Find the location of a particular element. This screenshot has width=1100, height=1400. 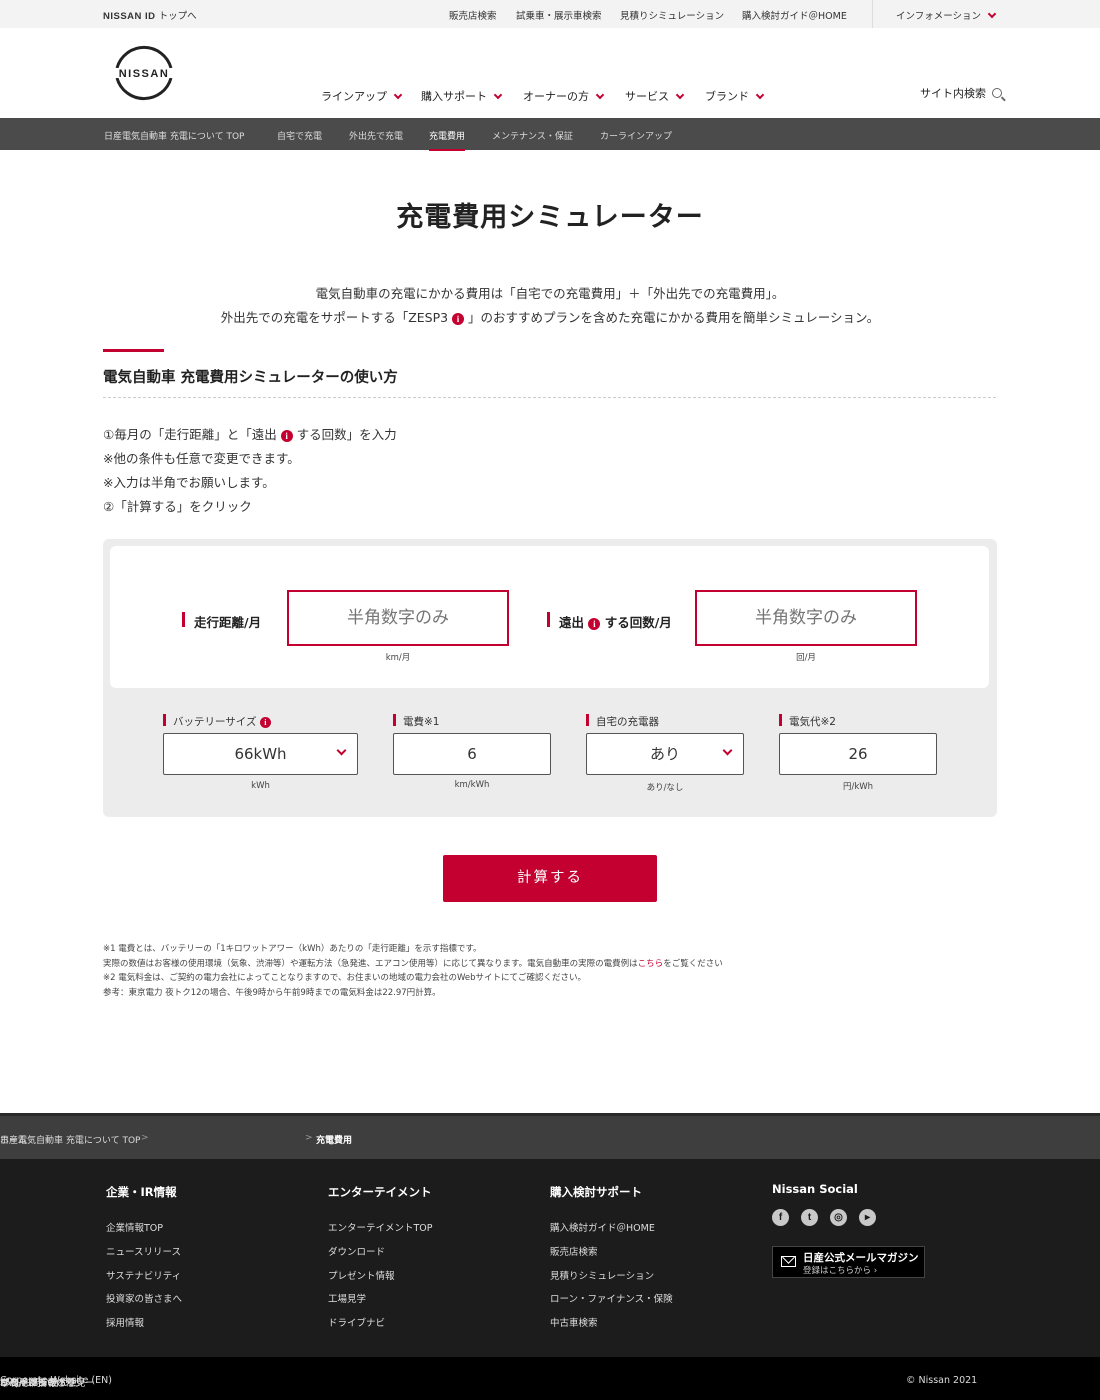

nissan-id-link: NISSAN ID トップへ is located at coordinates (150, 15).